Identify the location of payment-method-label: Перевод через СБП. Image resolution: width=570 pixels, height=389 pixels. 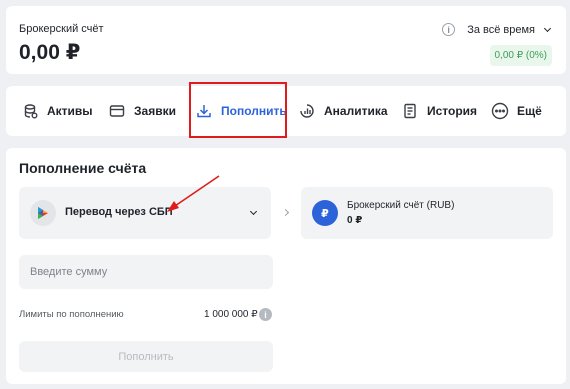
(119, 212).